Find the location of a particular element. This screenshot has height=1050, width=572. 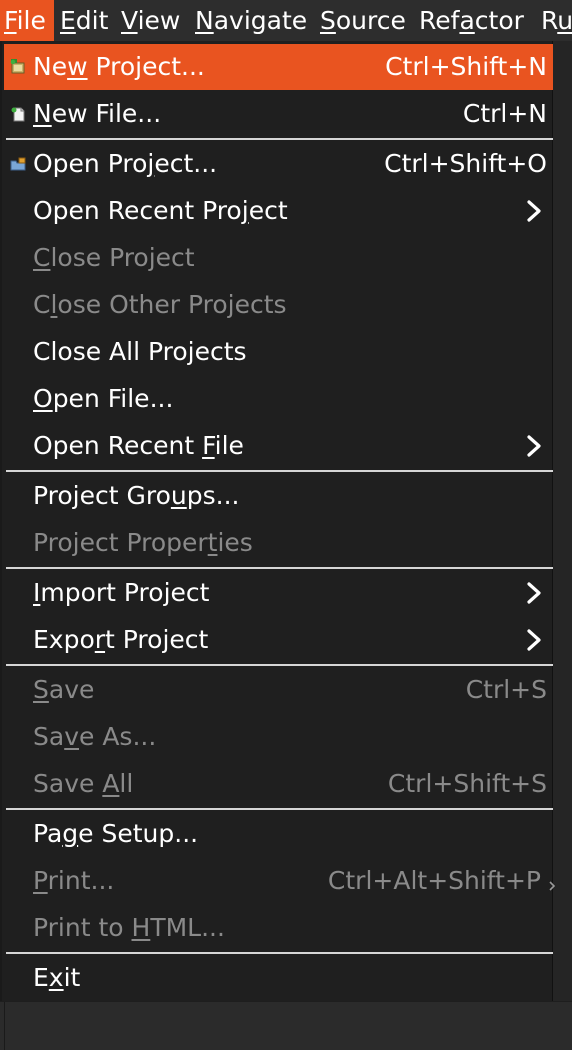

menu-item-label: Close Project is located at coordinates (114, 257).